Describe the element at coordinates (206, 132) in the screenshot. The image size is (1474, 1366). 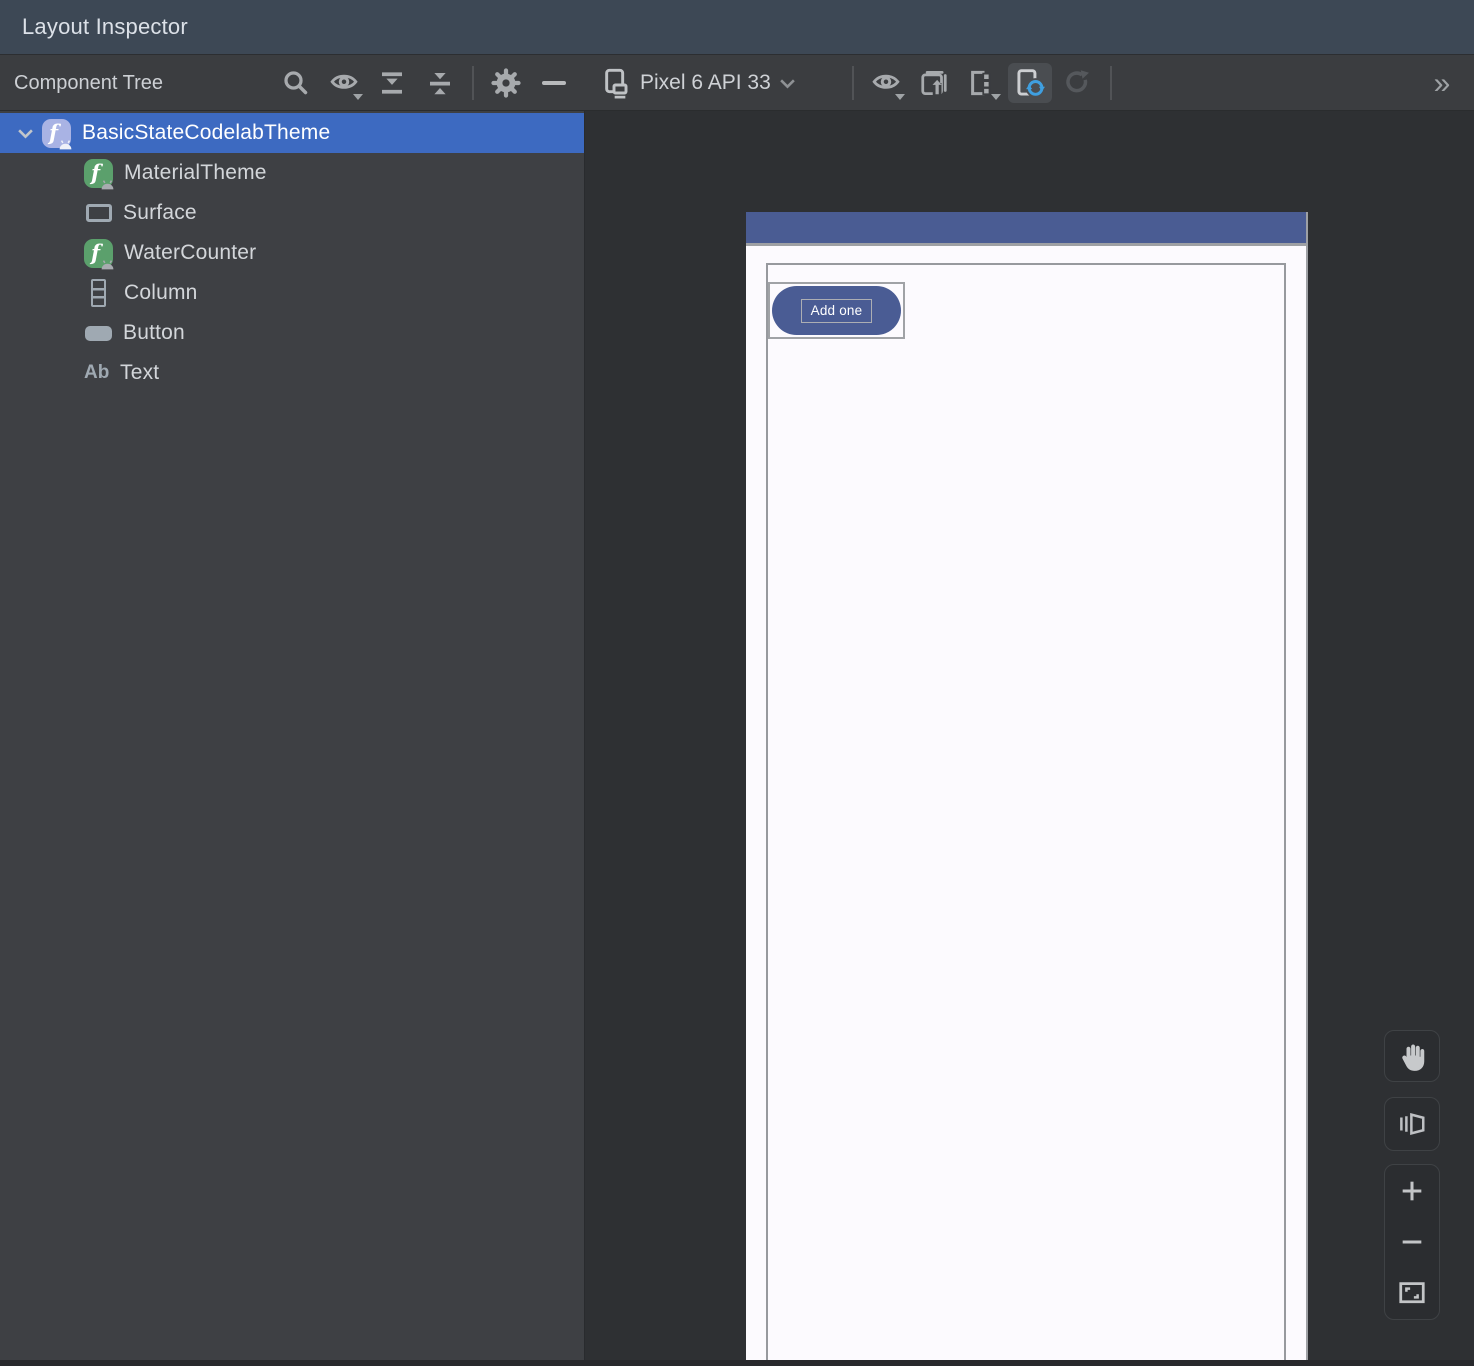
I see `tree-item-label: BasicStateCodelabTheme` at that location.